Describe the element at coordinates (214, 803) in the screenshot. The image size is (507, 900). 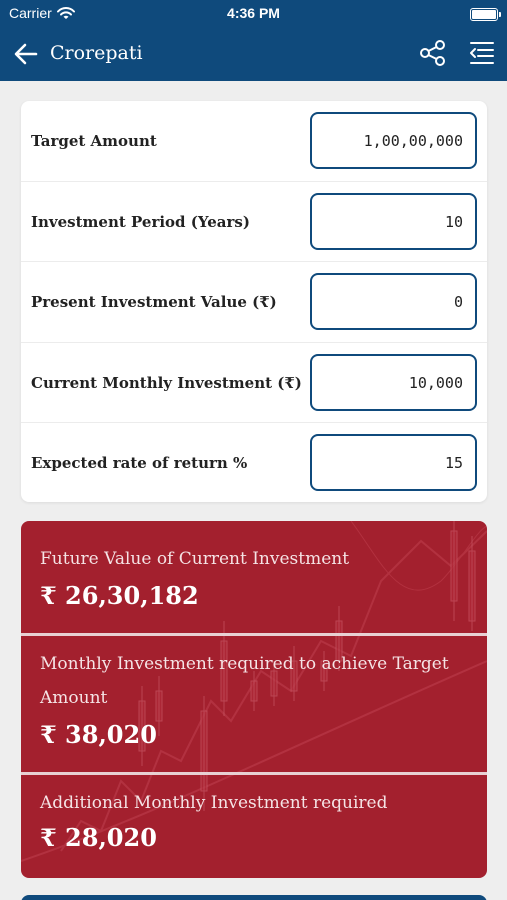
I see `additional-monthly-label: Additional Monthly Investment required` at that location.